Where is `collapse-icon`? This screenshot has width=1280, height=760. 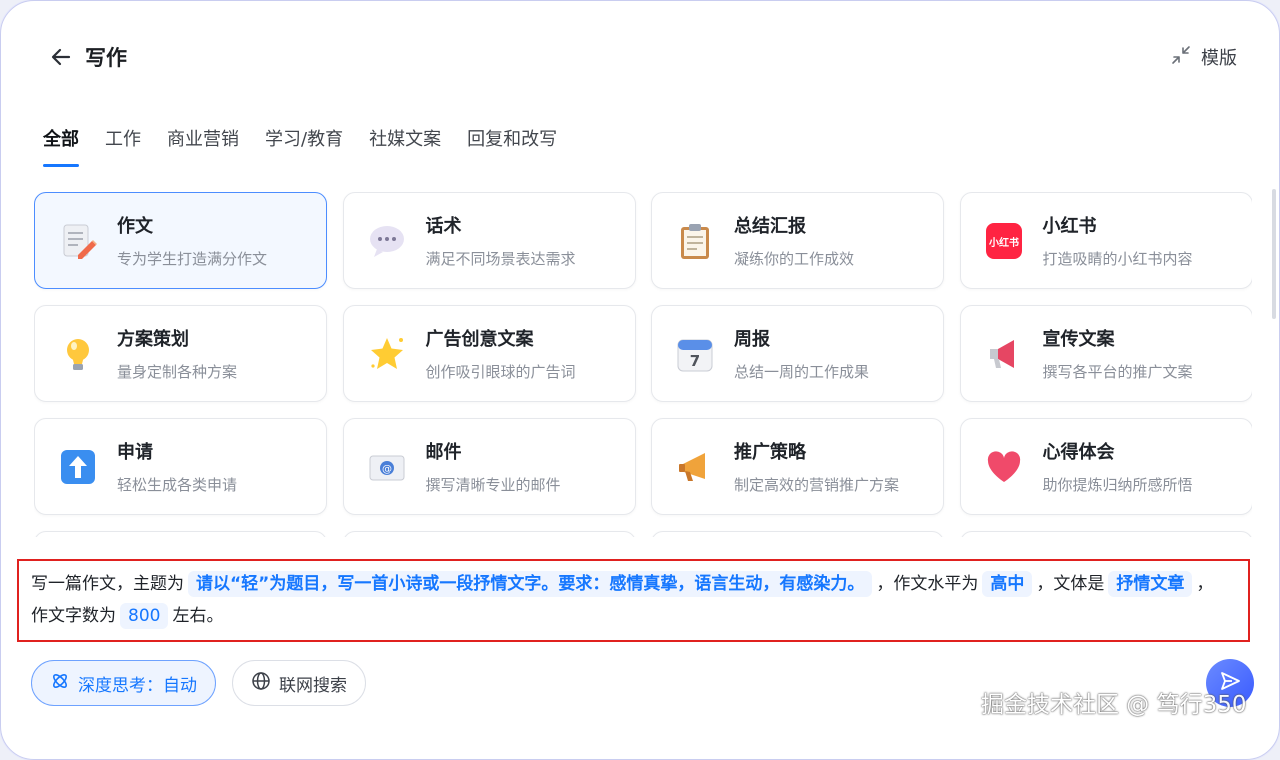 collapse-icon is located at coordinates (1181, 57).